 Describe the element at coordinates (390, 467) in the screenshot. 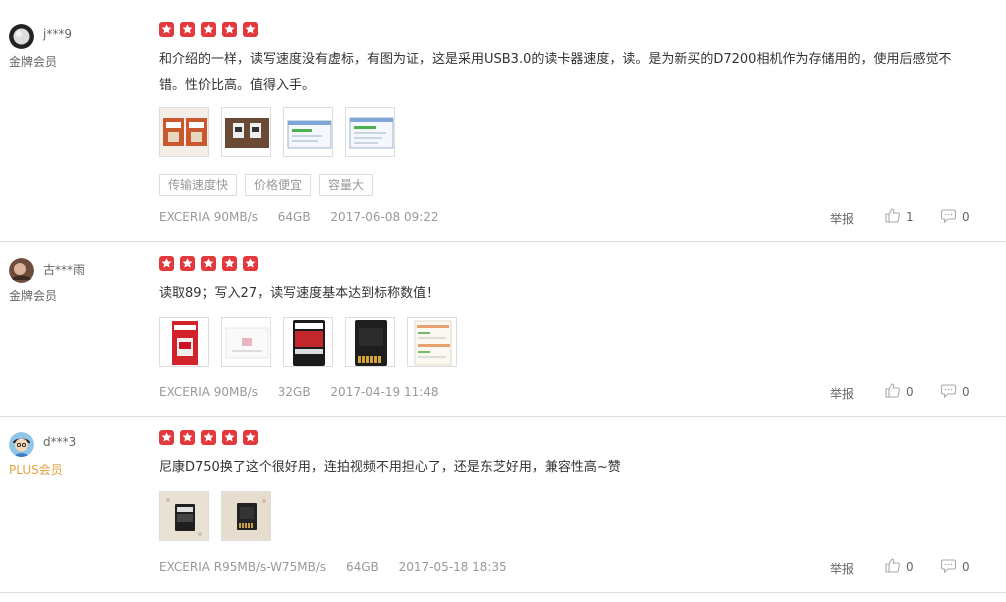

I see `review-content: 尼康D750换了这个很好用，连拍视频不用担心了，还是东芝好用，兼容性高~赞` at that location.